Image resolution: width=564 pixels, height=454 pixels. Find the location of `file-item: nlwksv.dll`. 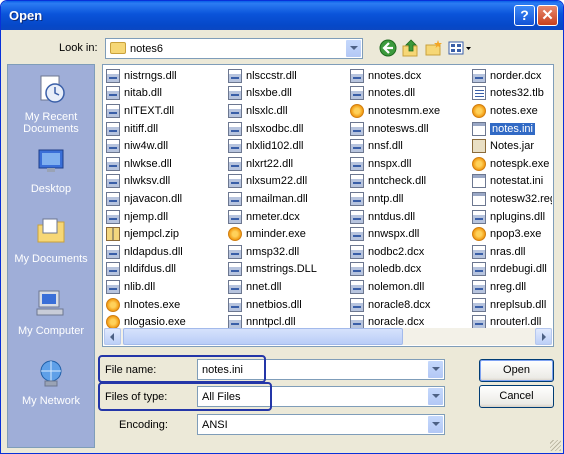

file-item: nlwksv.dll is located at coordinates (167, 182).